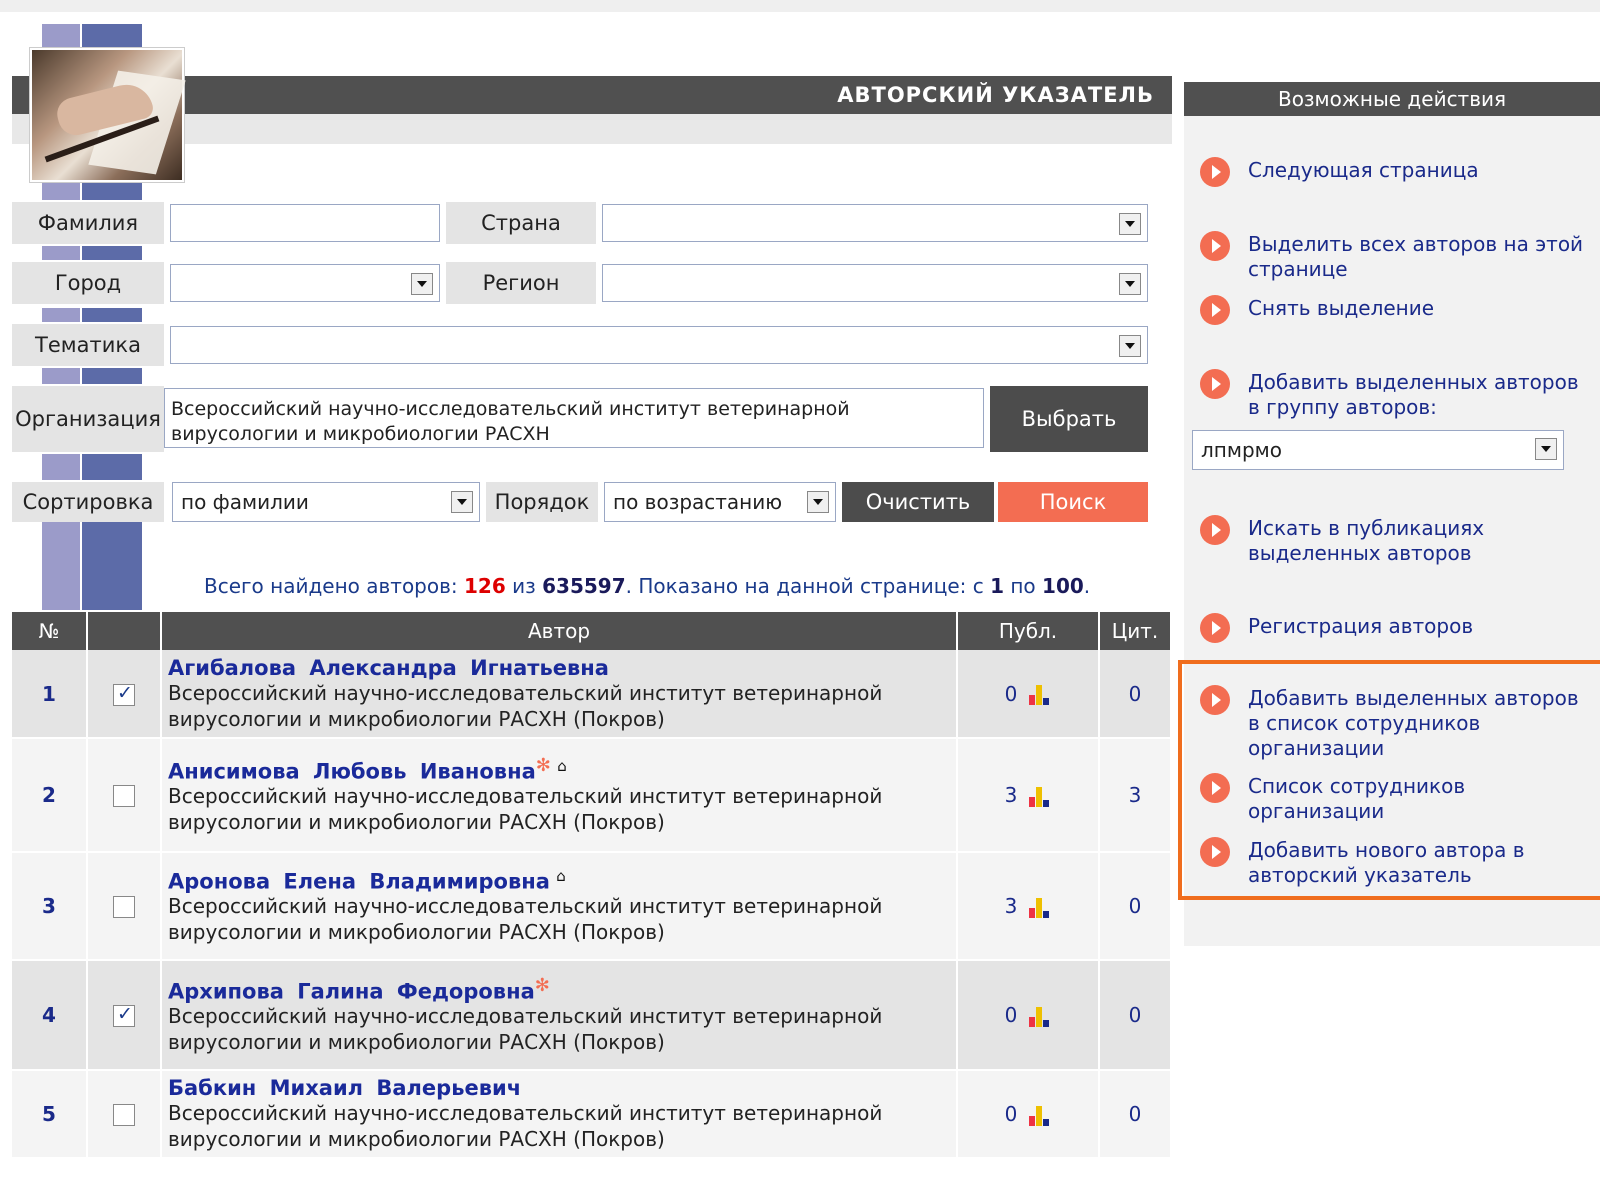  What do you see at coordinates (1241, 450) in the screenshot?
I see `group-value: лпмрмо` at bounding box center [1241, 450].